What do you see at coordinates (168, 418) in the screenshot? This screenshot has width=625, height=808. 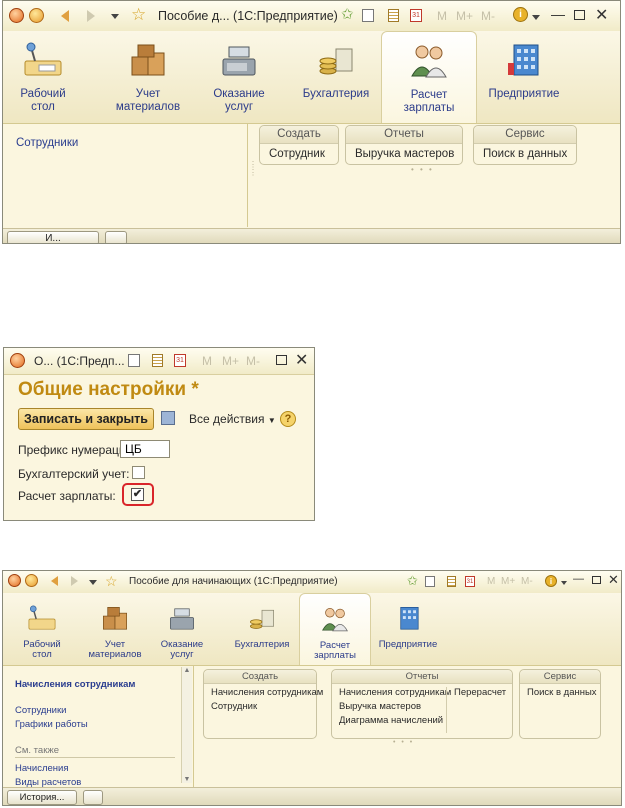 I see `save-disk-icon` at bounding box center [168, 418].